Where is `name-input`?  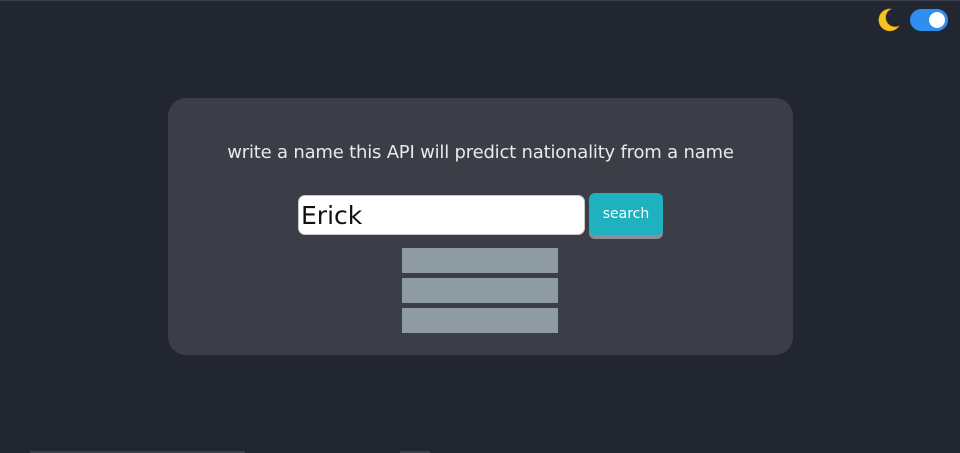
name-input is located at coordinates (441, 215).